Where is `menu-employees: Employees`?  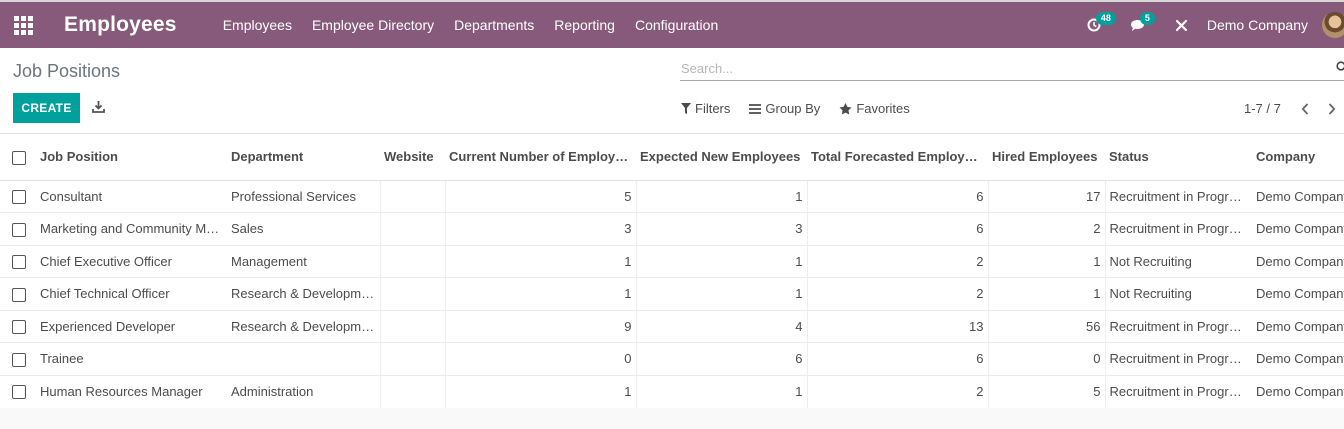 menu-employees: Employees is located at coordinates (257, 25).